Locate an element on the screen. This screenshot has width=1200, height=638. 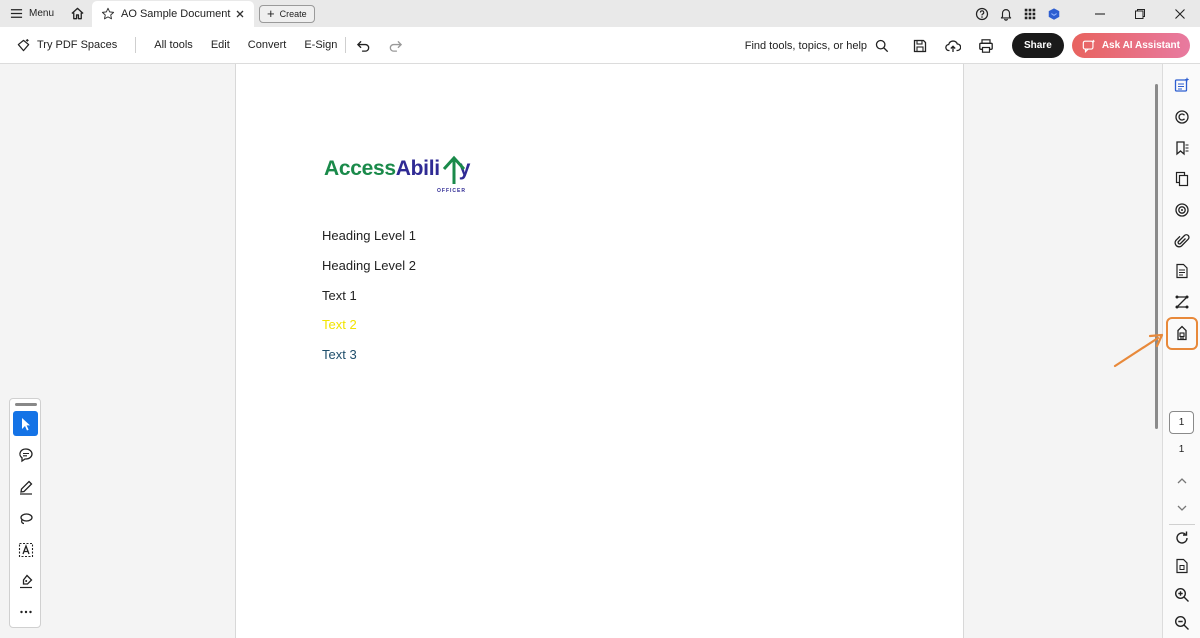
select-tool-button is located at coordinates (25, 423).